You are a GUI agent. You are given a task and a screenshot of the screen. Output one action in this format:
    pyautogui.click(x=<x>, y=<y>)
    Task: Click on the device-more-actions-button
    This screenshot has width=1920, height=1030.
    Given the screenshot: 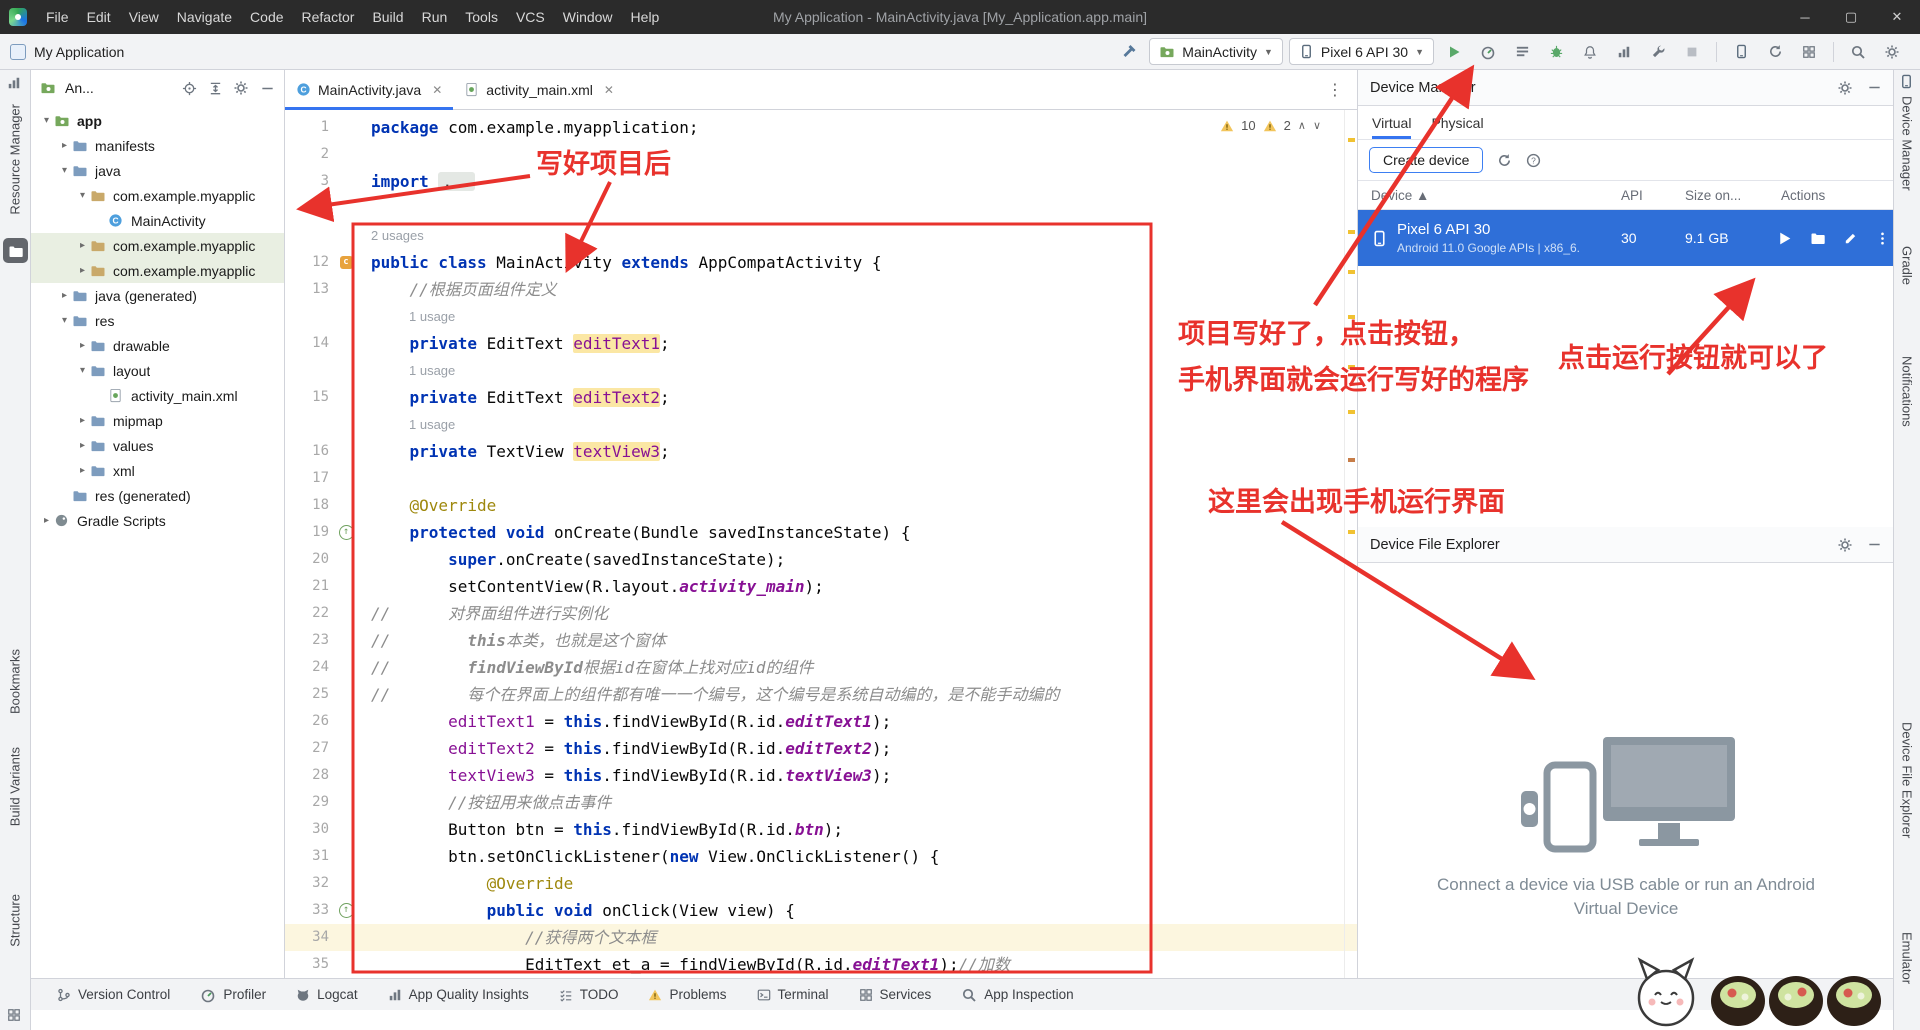 What is the action you would take?
    pyautogui.click(x=1882, y=238)
    